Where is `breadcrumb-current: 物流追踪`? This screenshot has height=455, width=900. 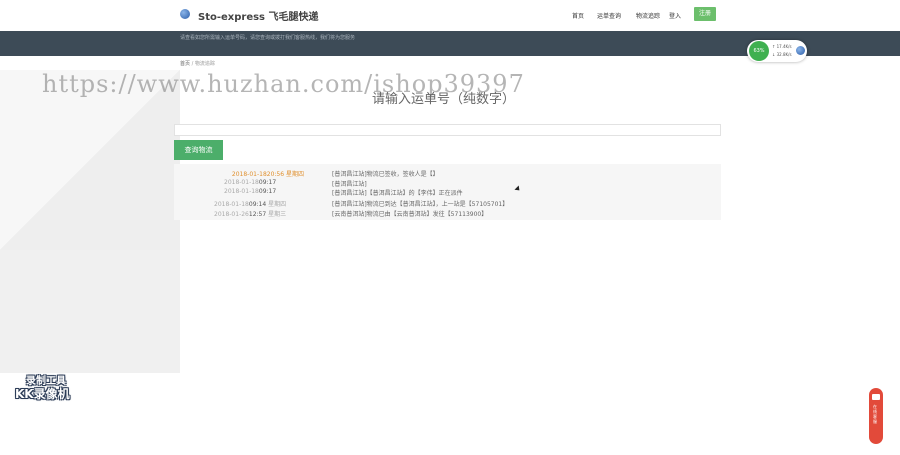 breadcrumb-current: 物流追踪 is located at coordinates (204, 64).